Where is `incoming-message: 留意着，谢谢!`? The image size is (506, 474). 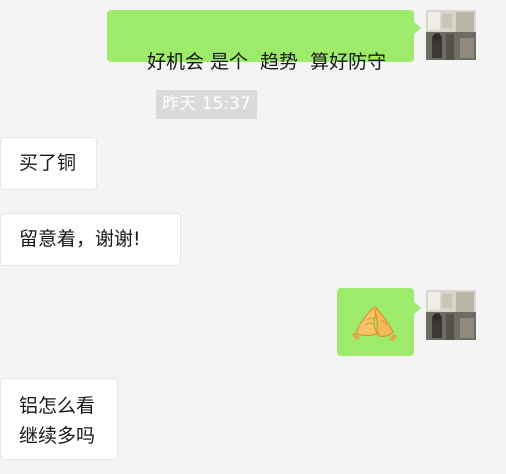
incoming-message: 留意着，谢谢! is located at coordinates (90, 239).